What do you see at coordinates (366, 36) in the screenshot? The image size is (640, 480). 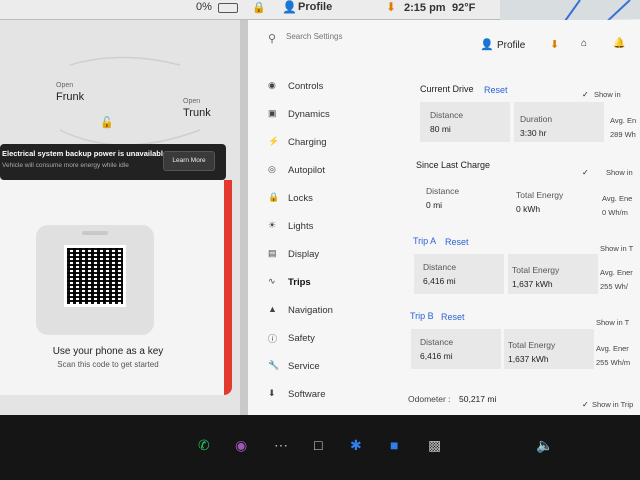 I see `search-input` at bounding box center [366, 36].